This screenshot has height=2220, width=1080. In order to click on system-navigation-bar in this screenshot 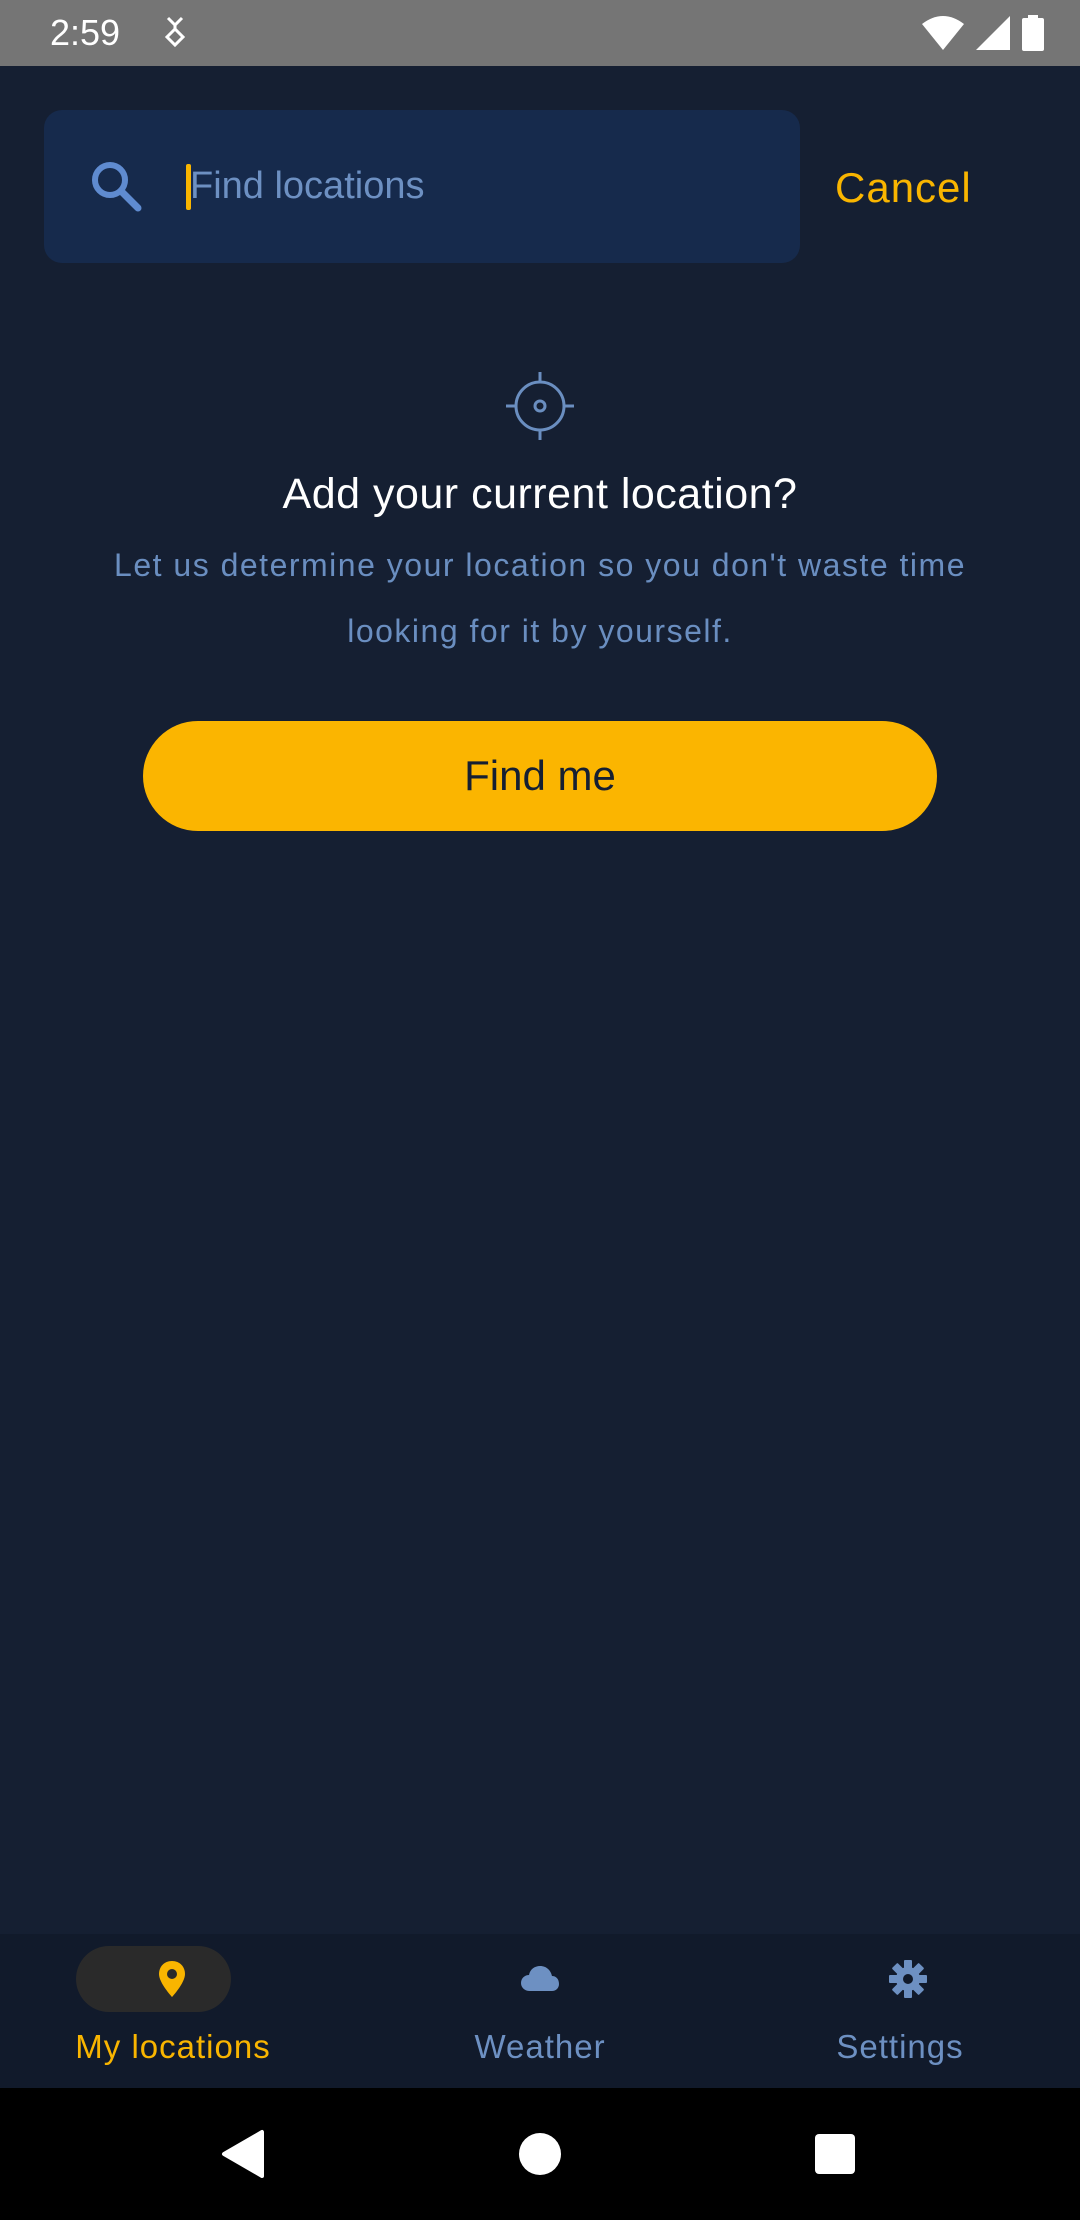, I will do `click(540, 2154)`.